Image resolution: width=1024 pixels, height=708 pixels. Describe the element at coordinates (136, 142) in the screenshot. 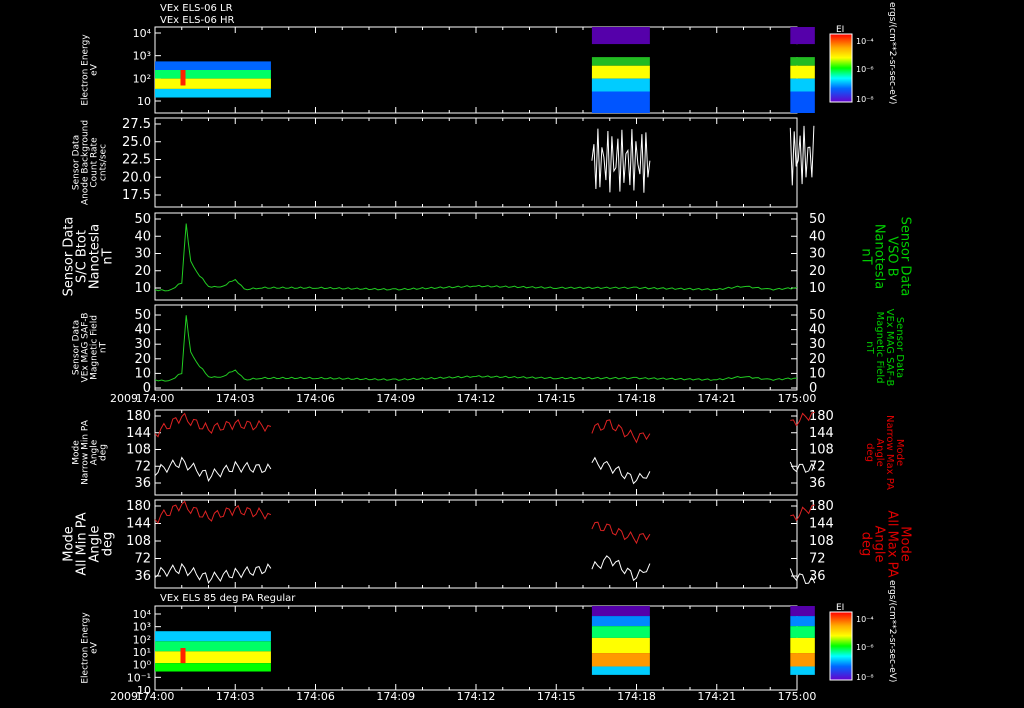

I see `ytick-label-2-1: 25.0` at that location.